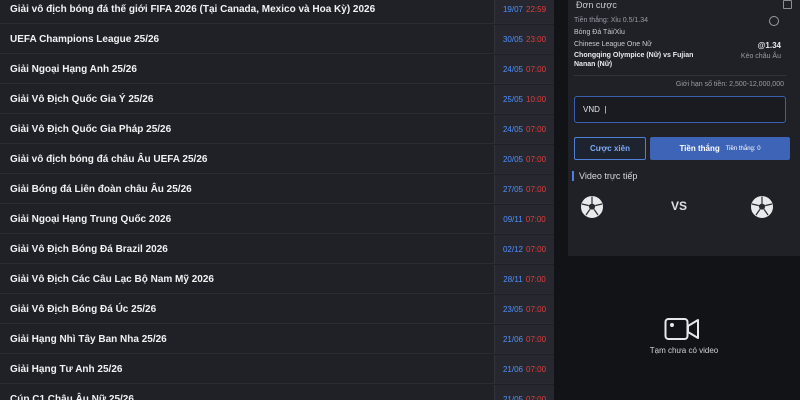 The image size is (800, 400). What do you see at coordinates (787, 4) in the screenshot?
I see `trash-icon` at bounding box center [787, 4].